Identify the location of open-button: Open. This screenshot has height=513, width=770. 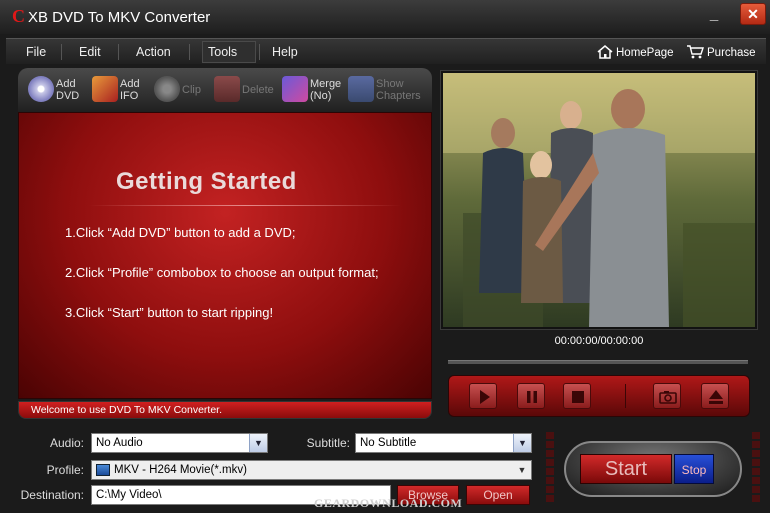
(498, 495).